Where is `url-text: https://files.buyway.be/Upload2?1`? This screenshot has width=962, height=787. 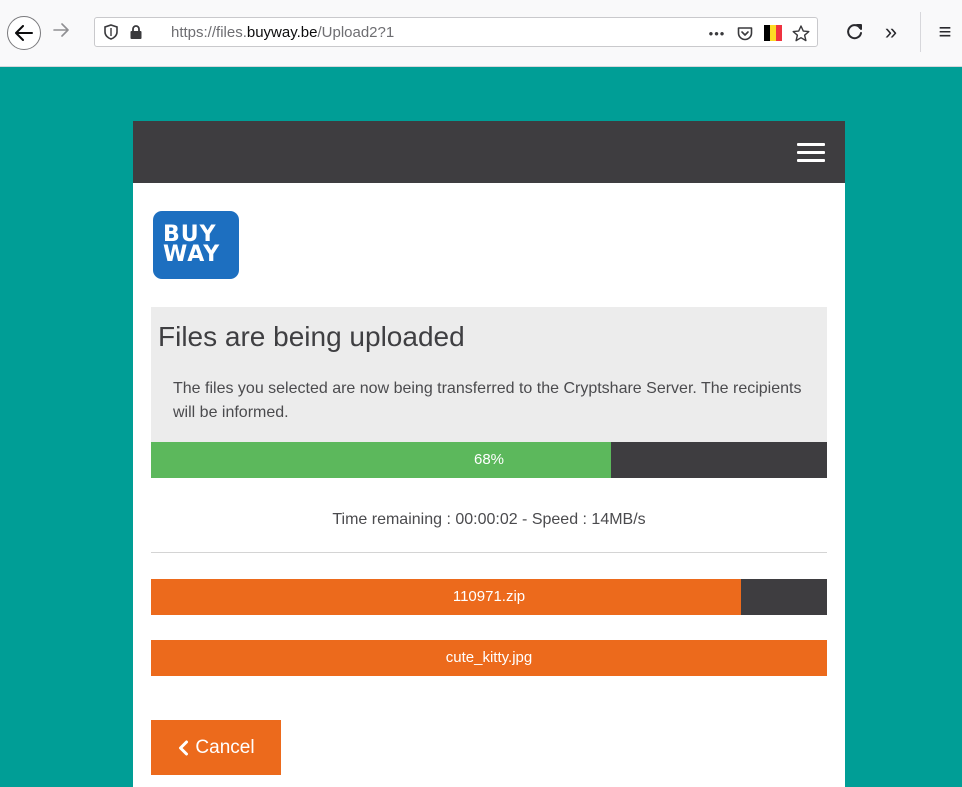 url-text: https://files.buyway.be/Upload2?1 is located at coordinates (282, 32).